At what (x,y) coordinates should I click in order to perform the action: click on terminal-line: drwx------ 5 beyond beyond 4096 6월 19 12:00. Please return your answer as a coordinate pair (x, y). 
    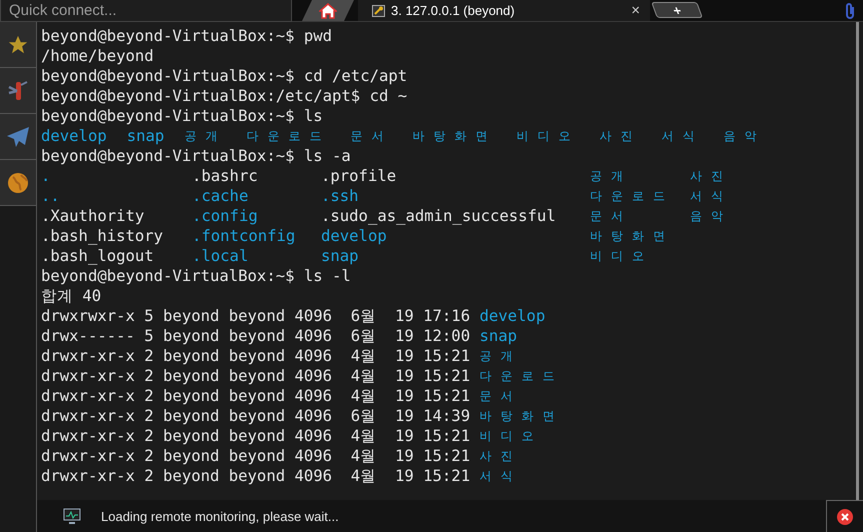
    Looking at the image, I should click on (256, 336).